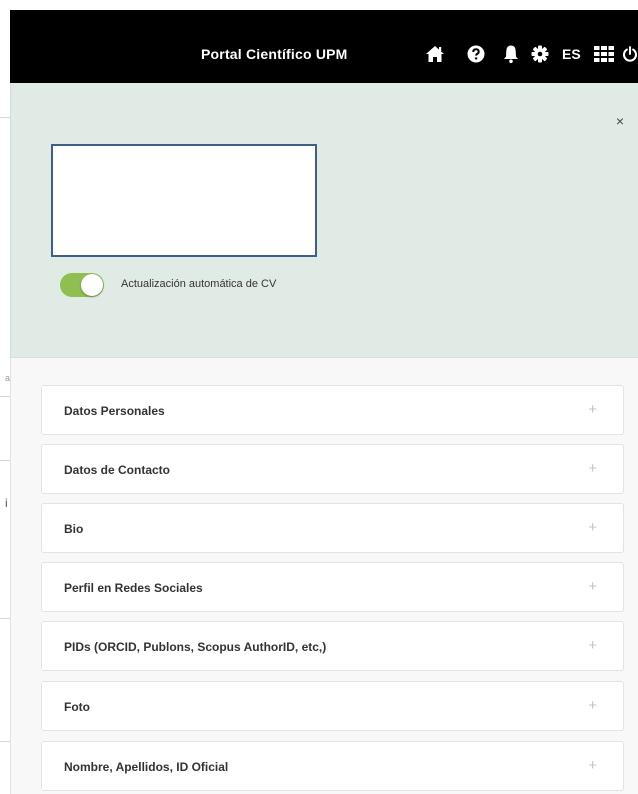 Image resolution: width=638 pixels, height=794 pixels. Describe the element at coordinates (332, 528) in the screenshot. I see `accordion-bio: Bio +` at that location.